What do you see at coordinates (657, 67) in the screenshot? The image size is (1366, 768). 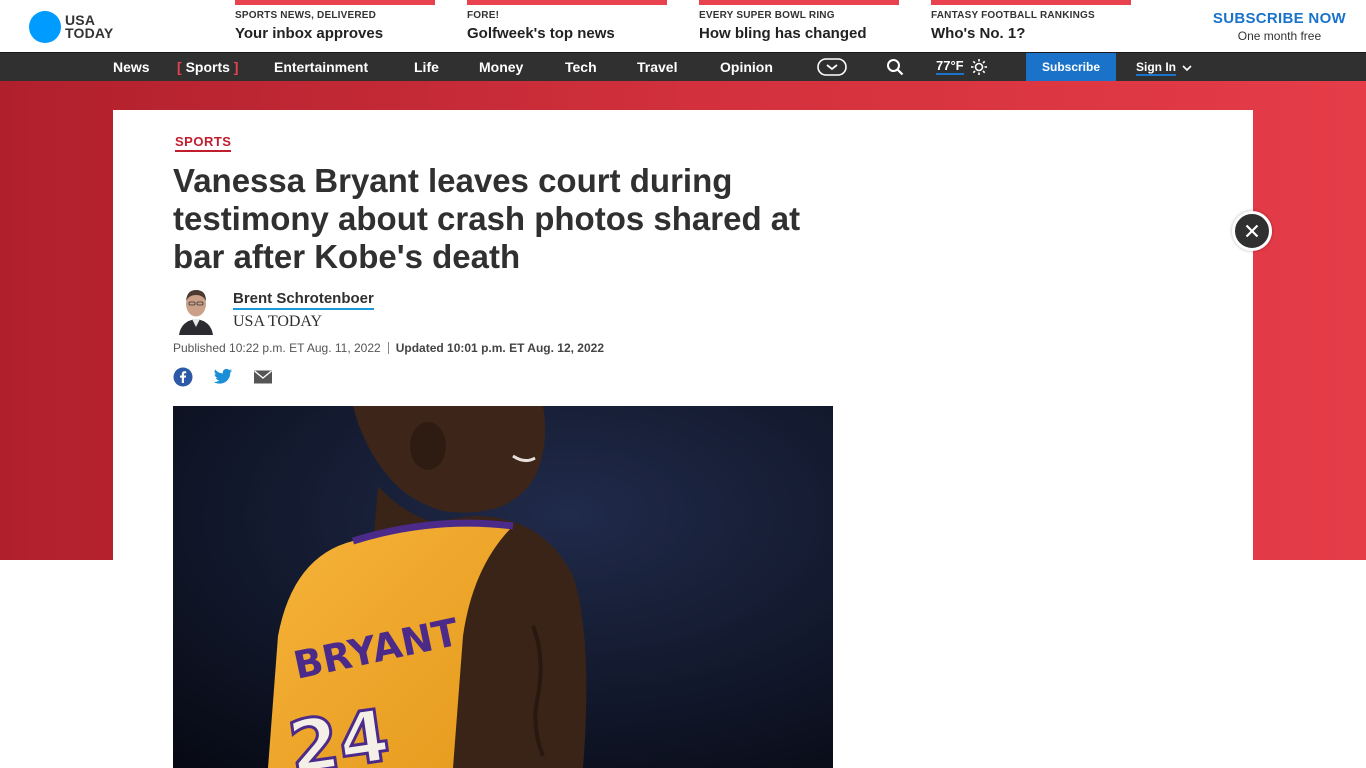 I see `nav-item-travel: Travel` at bounding box center [657, 67].